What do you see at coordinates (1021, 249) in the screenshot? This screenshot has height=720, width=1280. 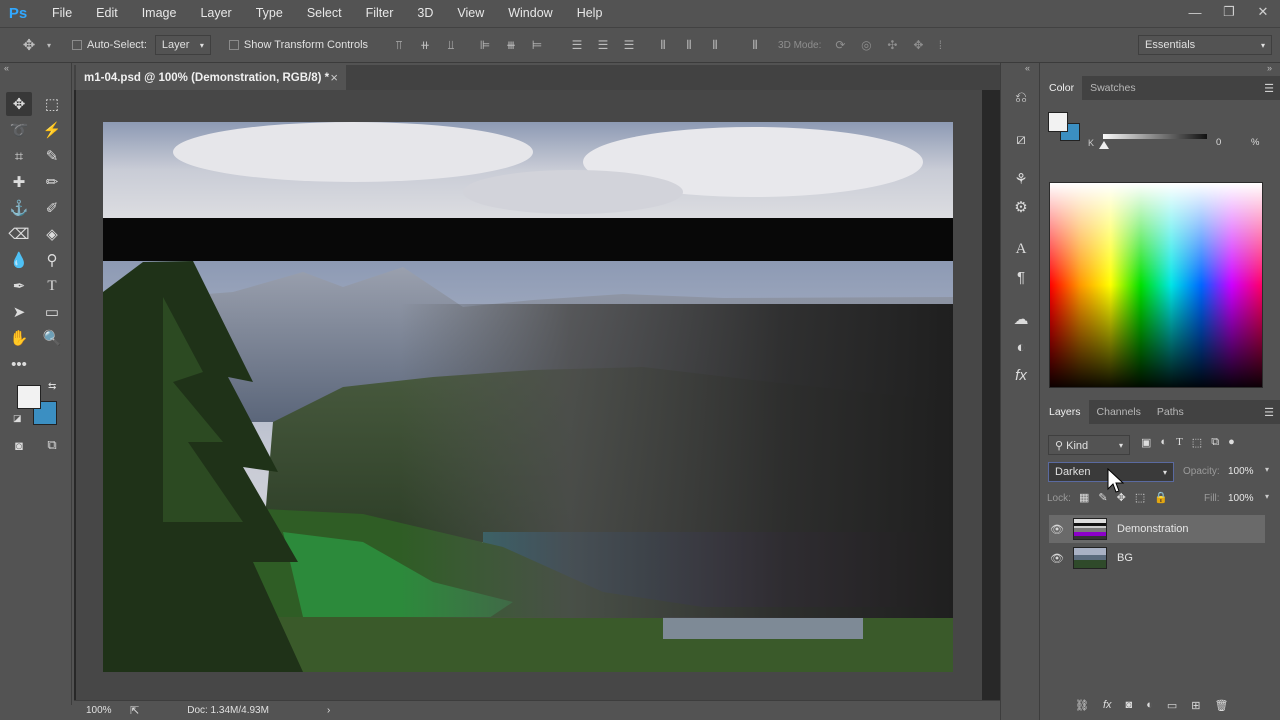 I see `character-panel-icon: A` at bounding box center [1021, 249].